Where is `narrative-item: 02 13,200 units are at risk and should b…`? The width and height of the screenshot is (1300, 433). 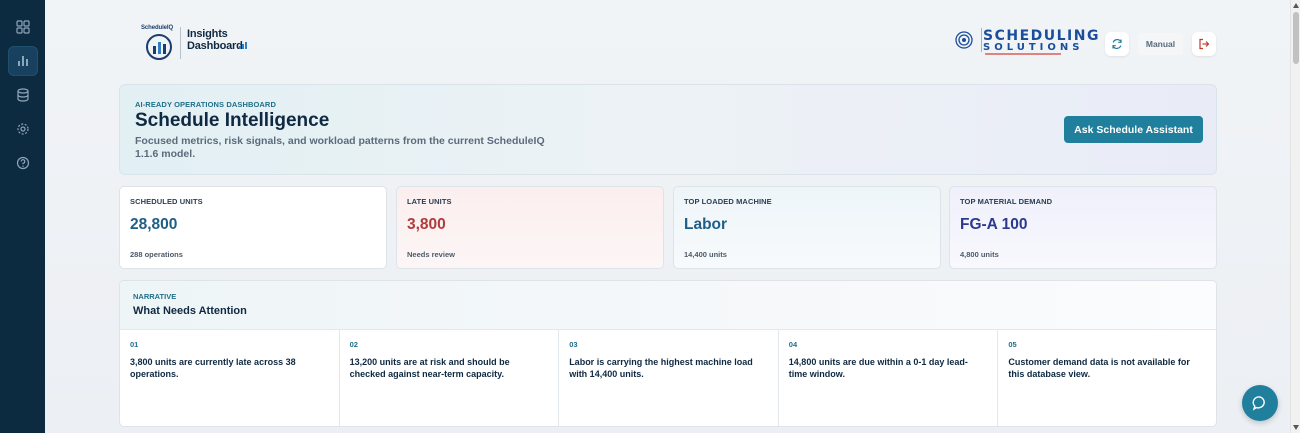 narrative-item: 02 13,200 units are at risk and should b… is located at coordinates (449, 377).